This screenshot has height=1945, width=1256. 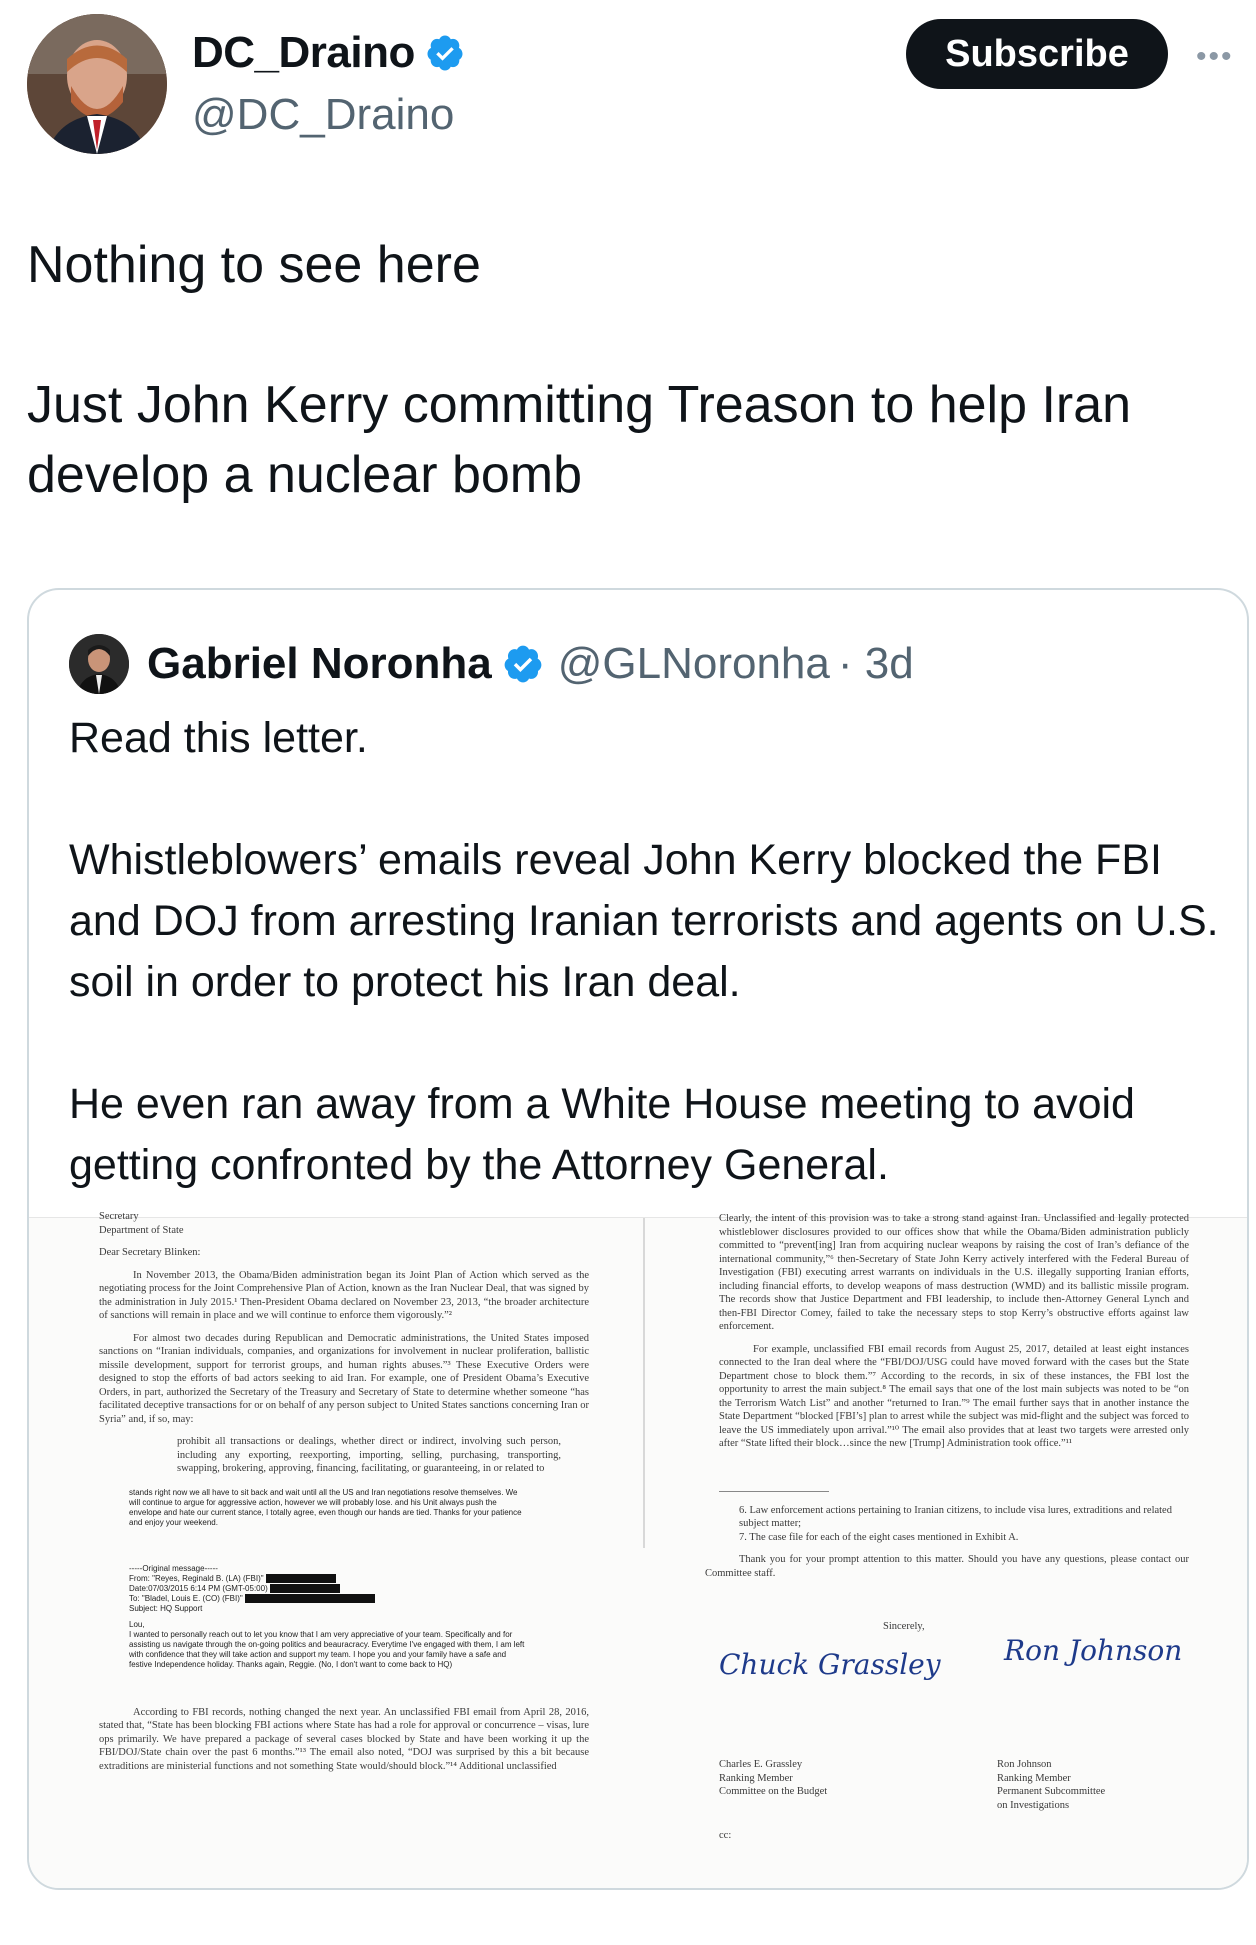 I want to click on quoted-tweet-header: Gabriel Noronha @GLNoronha · 3d, so click(x=491, y=664).